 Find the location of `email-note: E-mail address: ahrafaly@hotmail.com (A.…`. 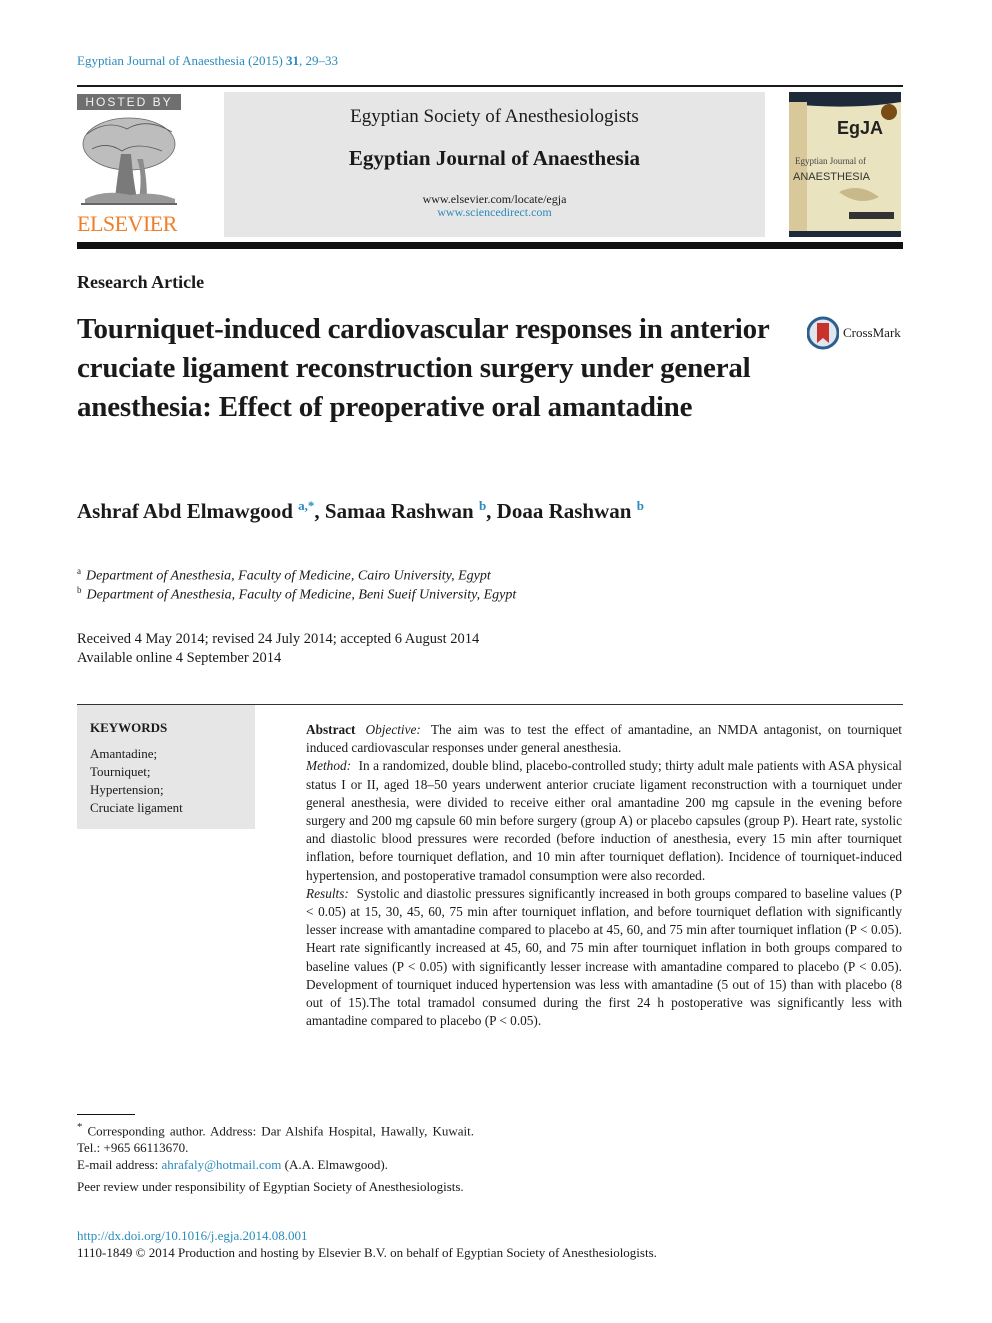

email-note: E-mail address: ahrafaly@hotmail.com (A.… is located at coordinates (232, 1165).